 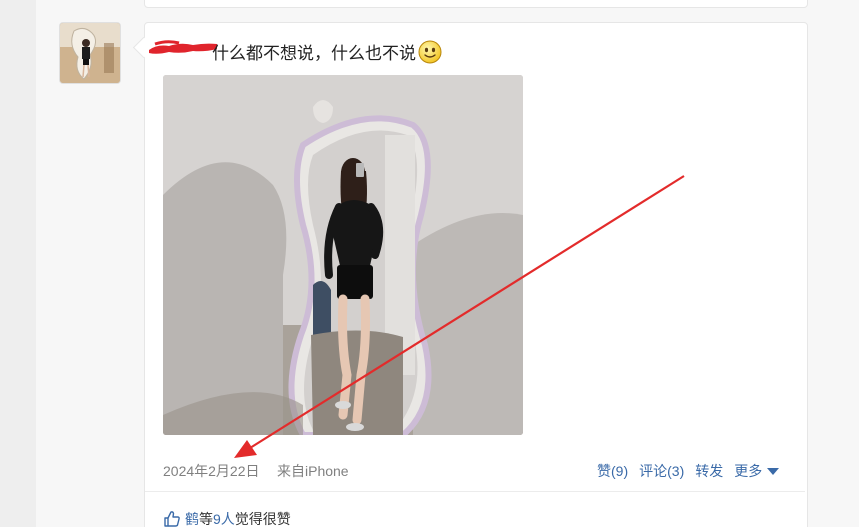 I want to click on avatar, so click(x=90, y=53).